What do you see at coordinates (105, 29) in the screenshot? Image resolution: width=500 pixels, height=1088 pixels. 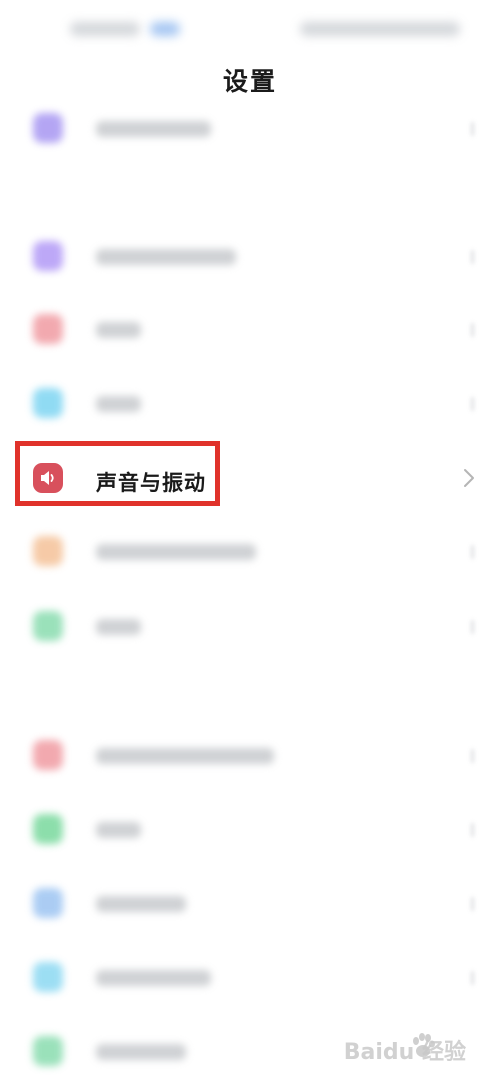 I see `status-time-blur` at bounding box center [105, 29].